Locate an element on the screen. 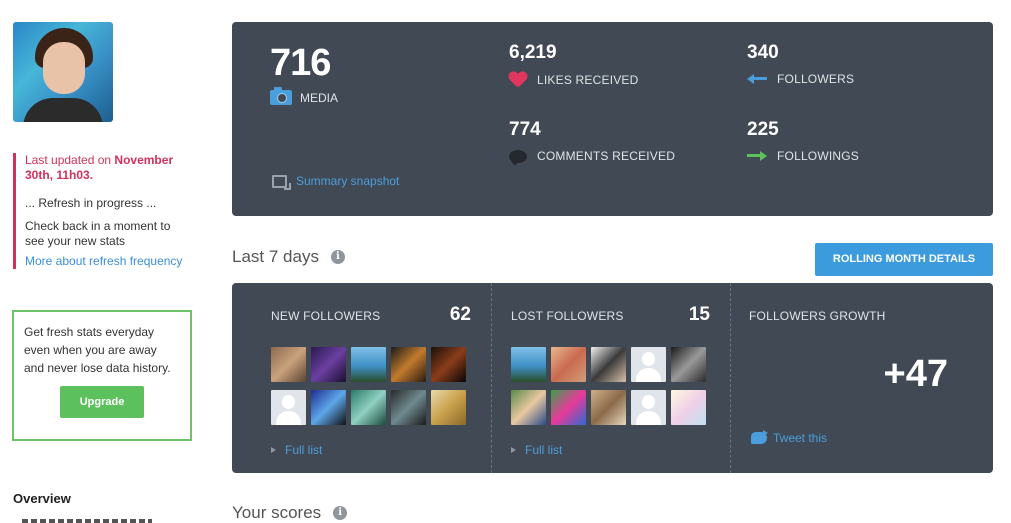 The width and height of the screenshot is (1011, 523). likes-stat: 6,219 LIKES RECEIVED is located at coordinates (574, 65).